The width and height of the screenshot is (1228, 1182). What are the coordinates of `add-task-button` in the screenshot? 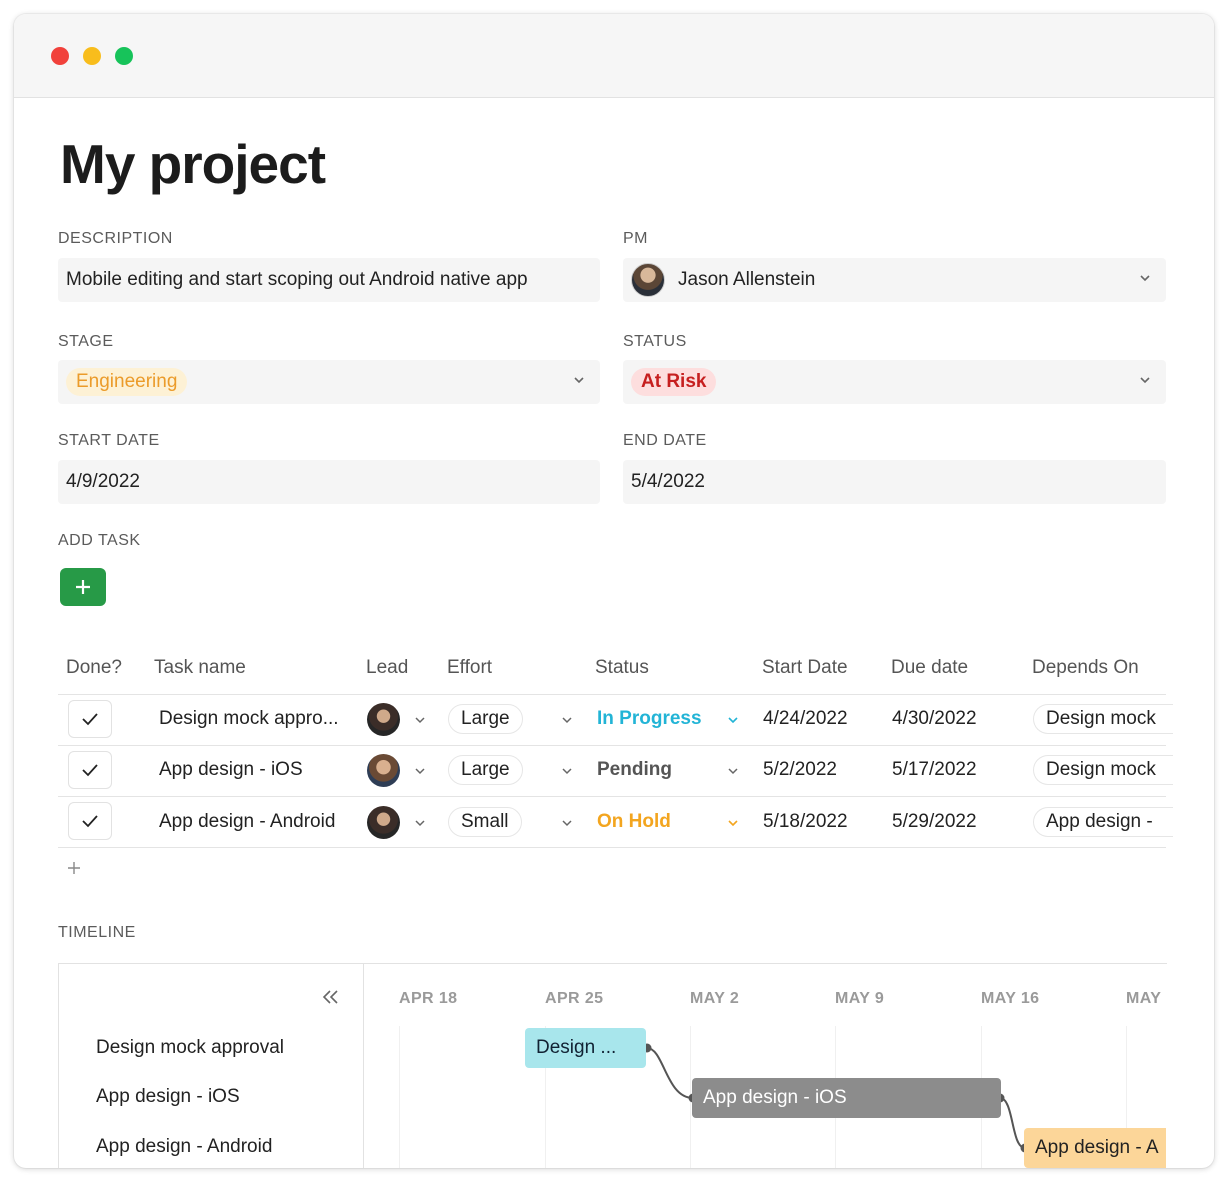 It's located at (83, 587).